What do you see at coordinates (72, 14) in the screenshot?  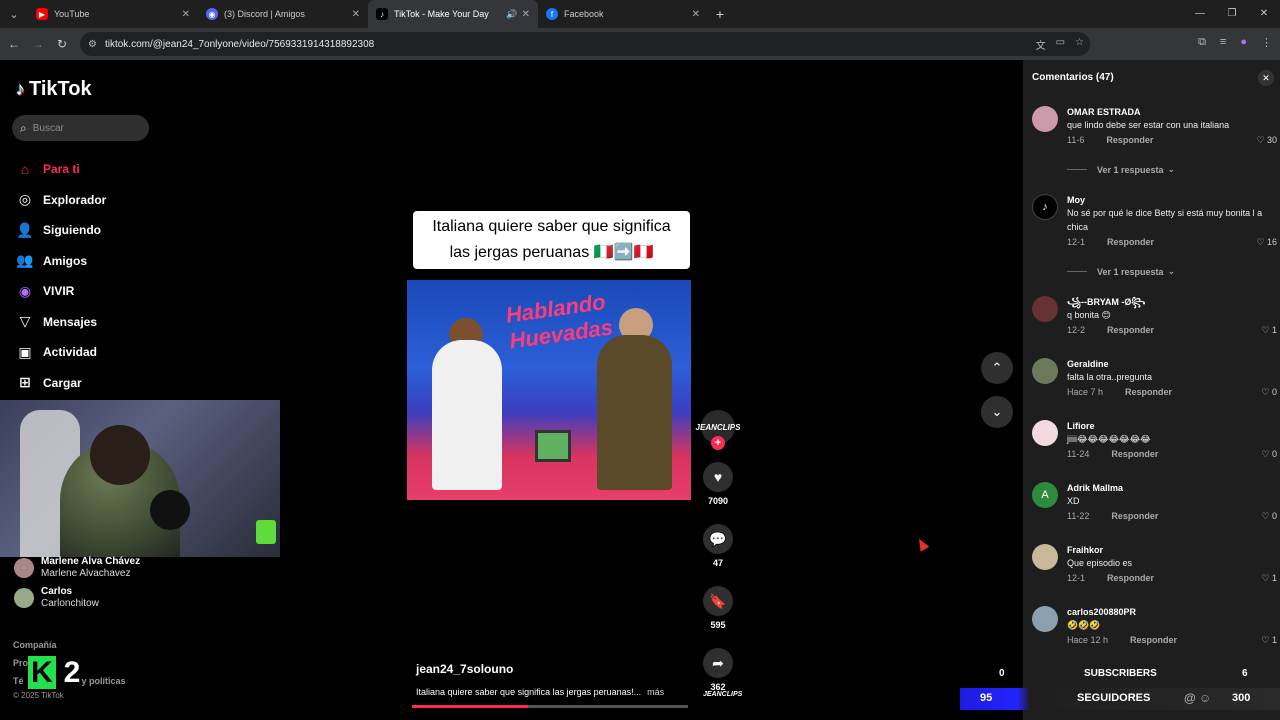 I see `tab-title: YouTube` at bounding box center [72, 14].